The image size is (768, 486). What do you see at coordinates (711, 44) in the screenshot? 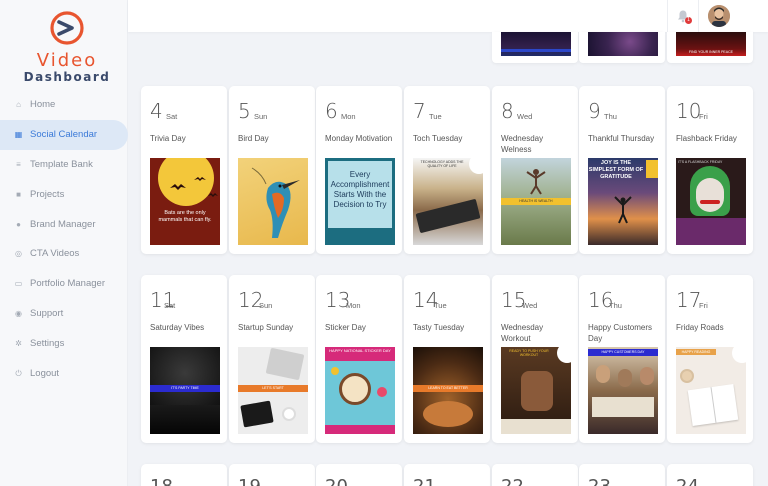
I see `post-thumbnail: FIND YOUR INNER PEACE` at bounding box center [711, 44].